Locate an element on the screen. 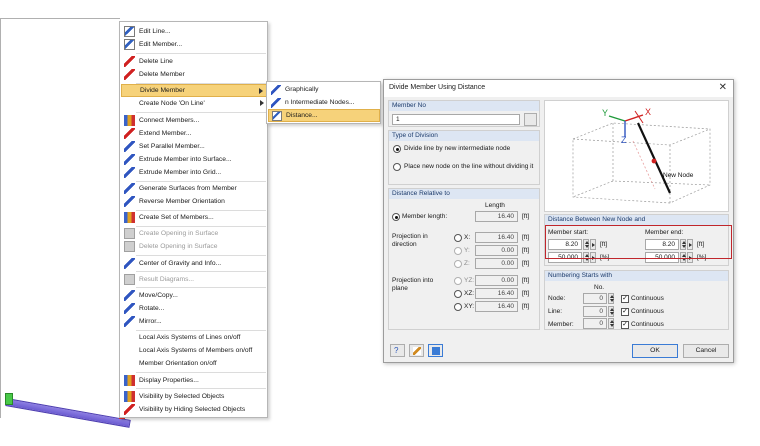 This screenshot has height=446, width=760. visibility-hiding-icon is located at coordinates (129, 409).